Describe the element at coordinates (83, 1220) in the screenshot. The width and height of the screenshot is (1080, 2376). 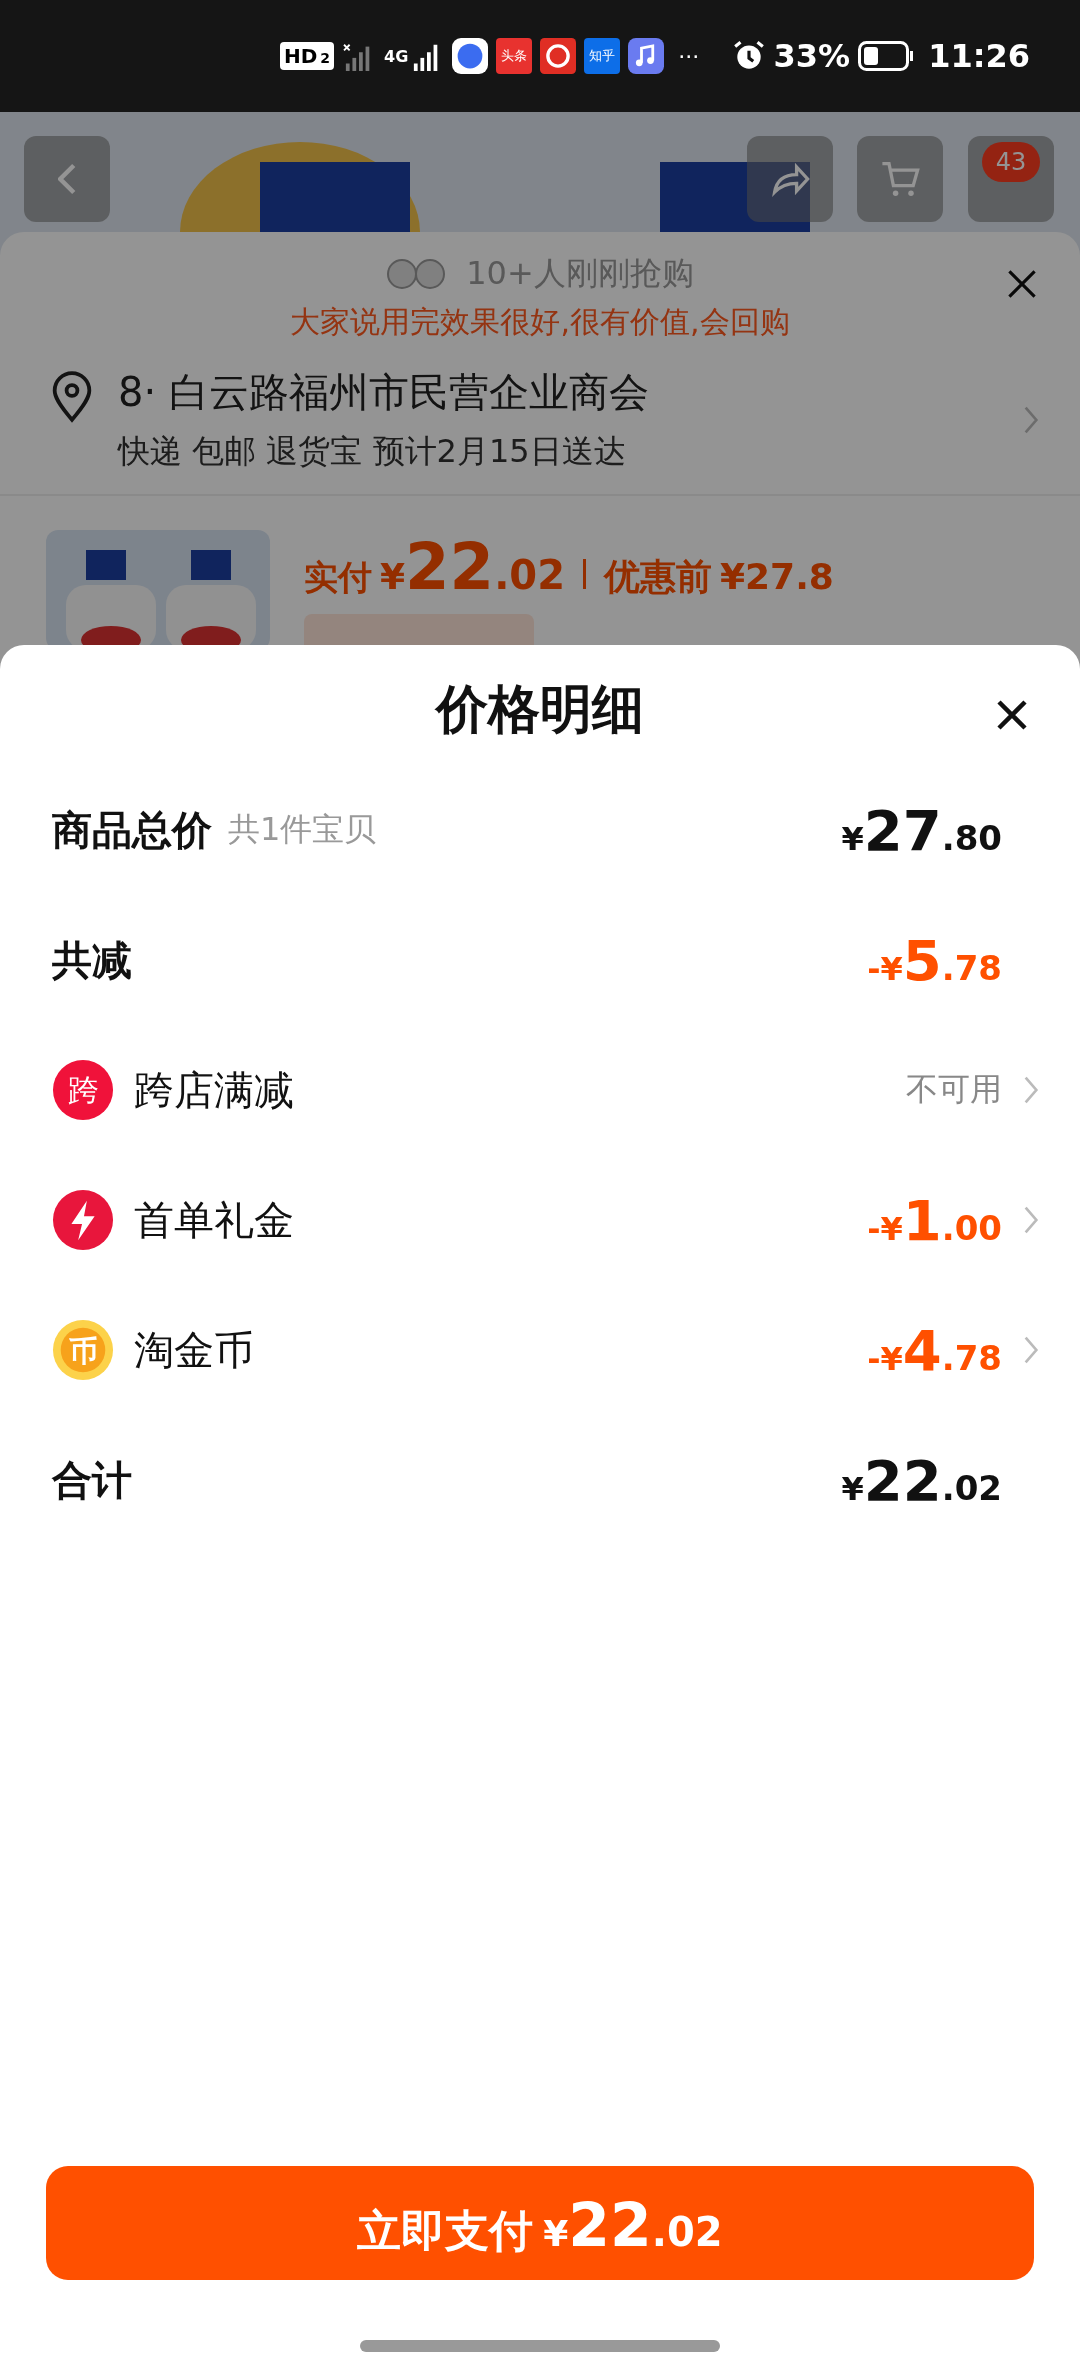
I see `lightning-icon` at that location.